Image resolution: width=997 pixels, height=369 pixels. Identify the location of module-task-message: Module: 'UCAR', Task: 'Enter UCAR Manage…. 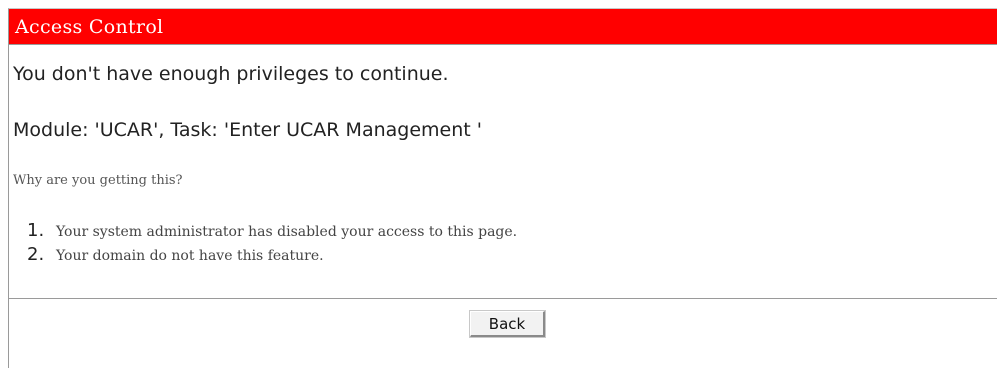
(247, 130).